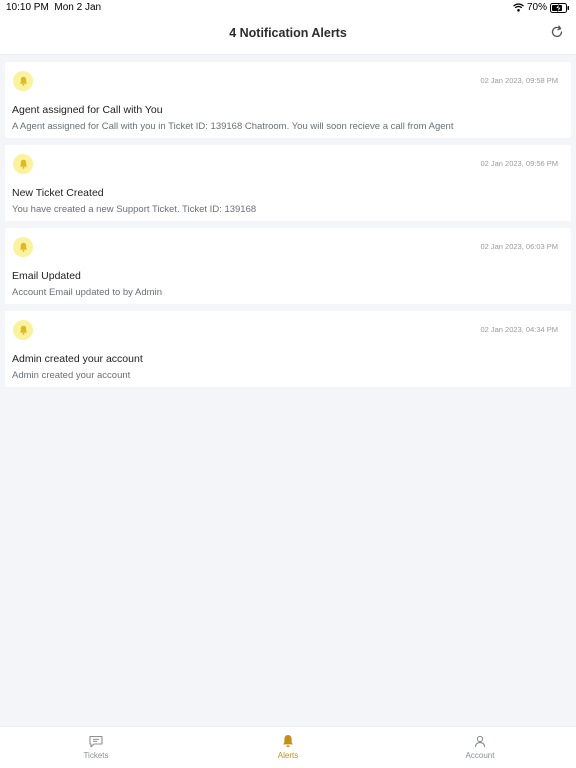 This screenshot has height=768, width=576. Describe the element at coordinates (96, 741) in the screenshot. I see `chat-icon` at that location.